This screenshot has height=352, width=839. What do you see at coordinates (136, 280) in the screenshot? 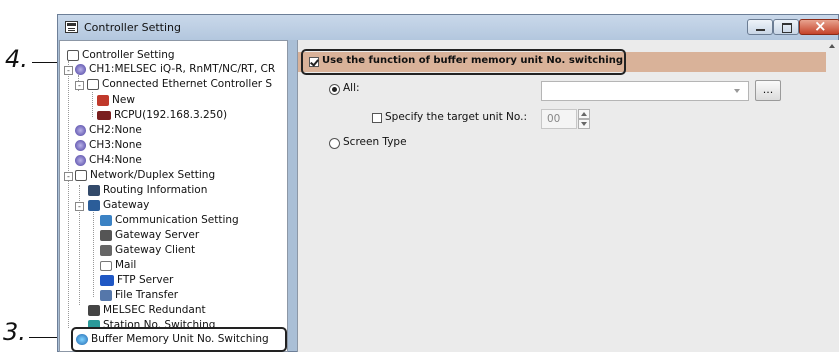
I see `tree-item-ftp-server: FTP Server` at bounding box center [136, 280].